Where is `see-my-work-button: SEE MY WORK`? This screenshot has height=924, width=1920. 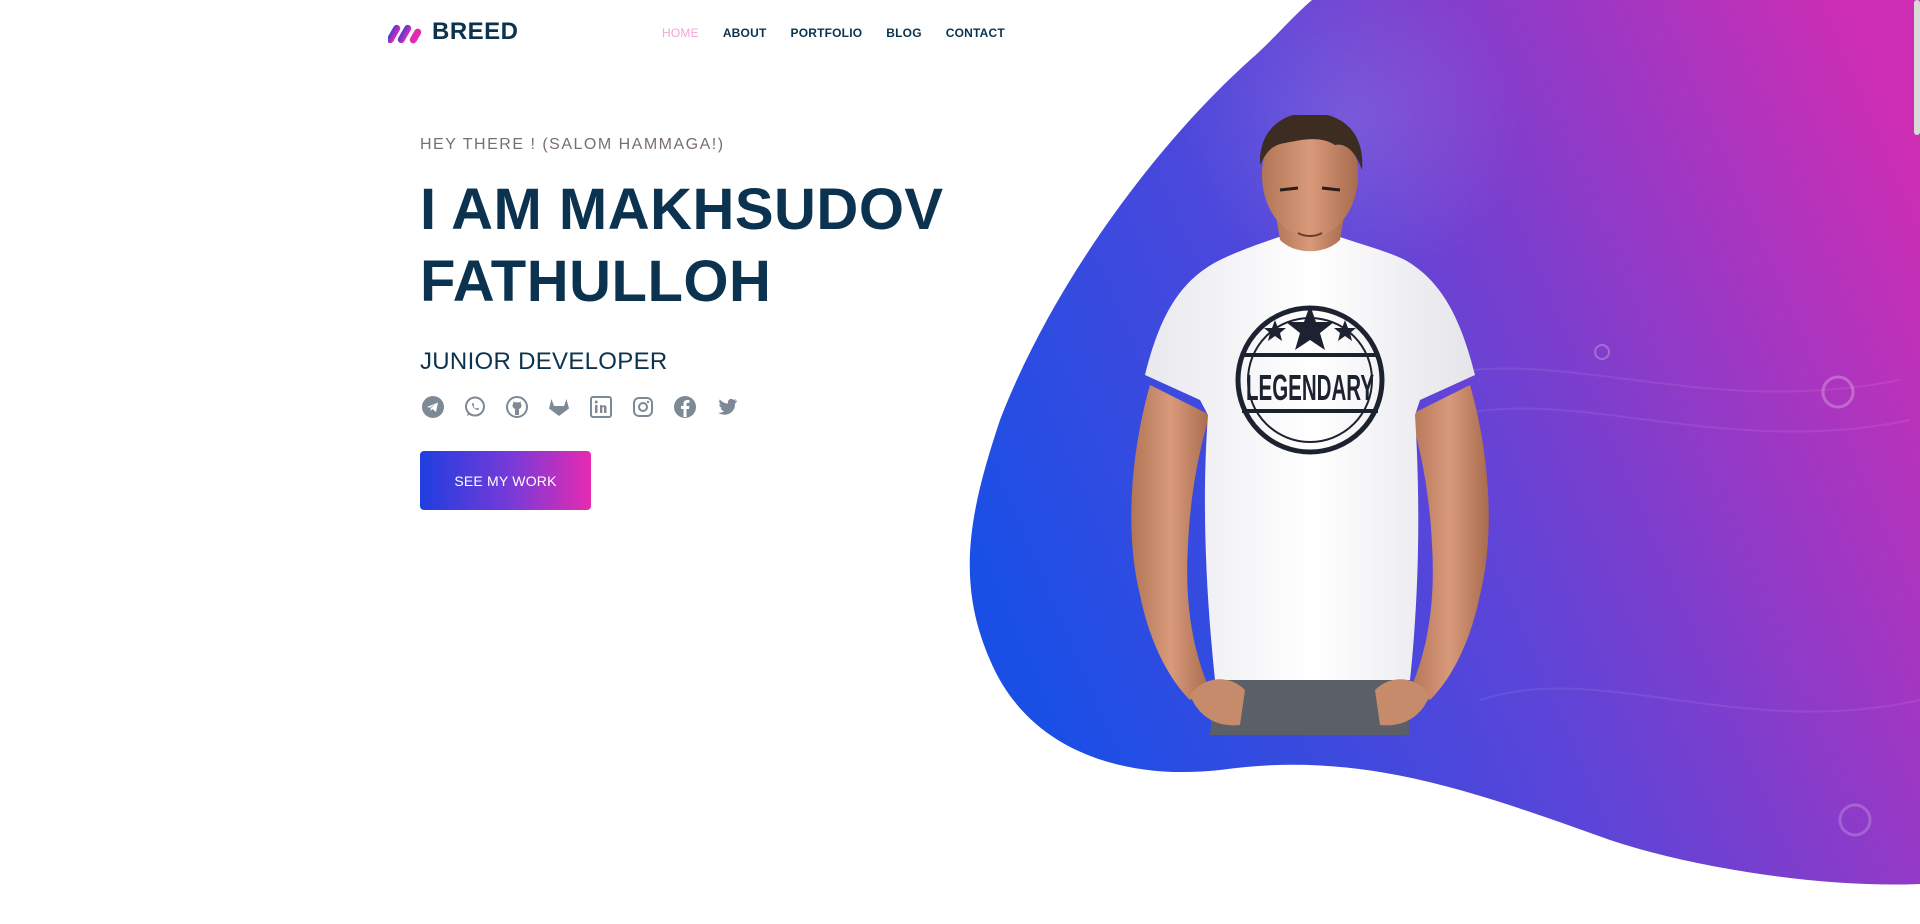
see-my-work-button: SEE MY WORK is located at coordinates (505, 480).